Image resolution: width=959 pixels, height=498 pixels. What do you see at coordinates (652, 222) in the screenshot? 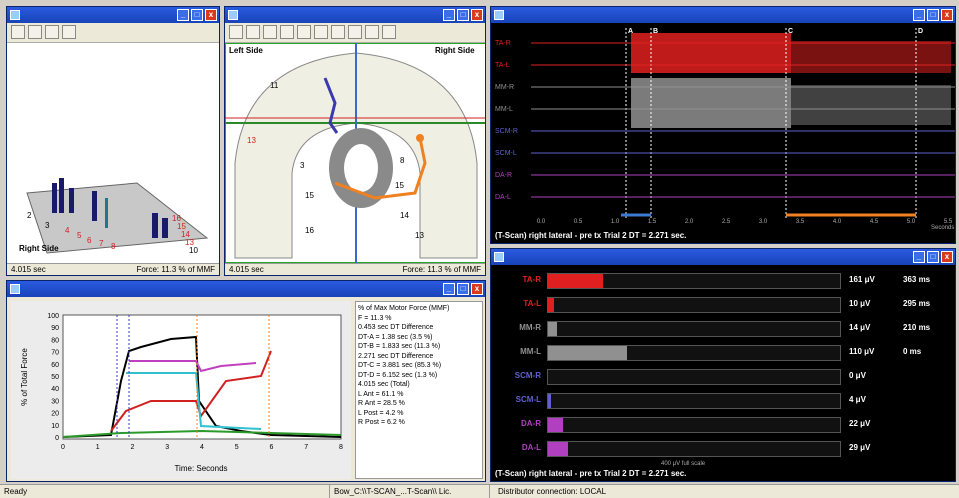
I see `emg-tick: 1.5` at bounding box center [652, 222].